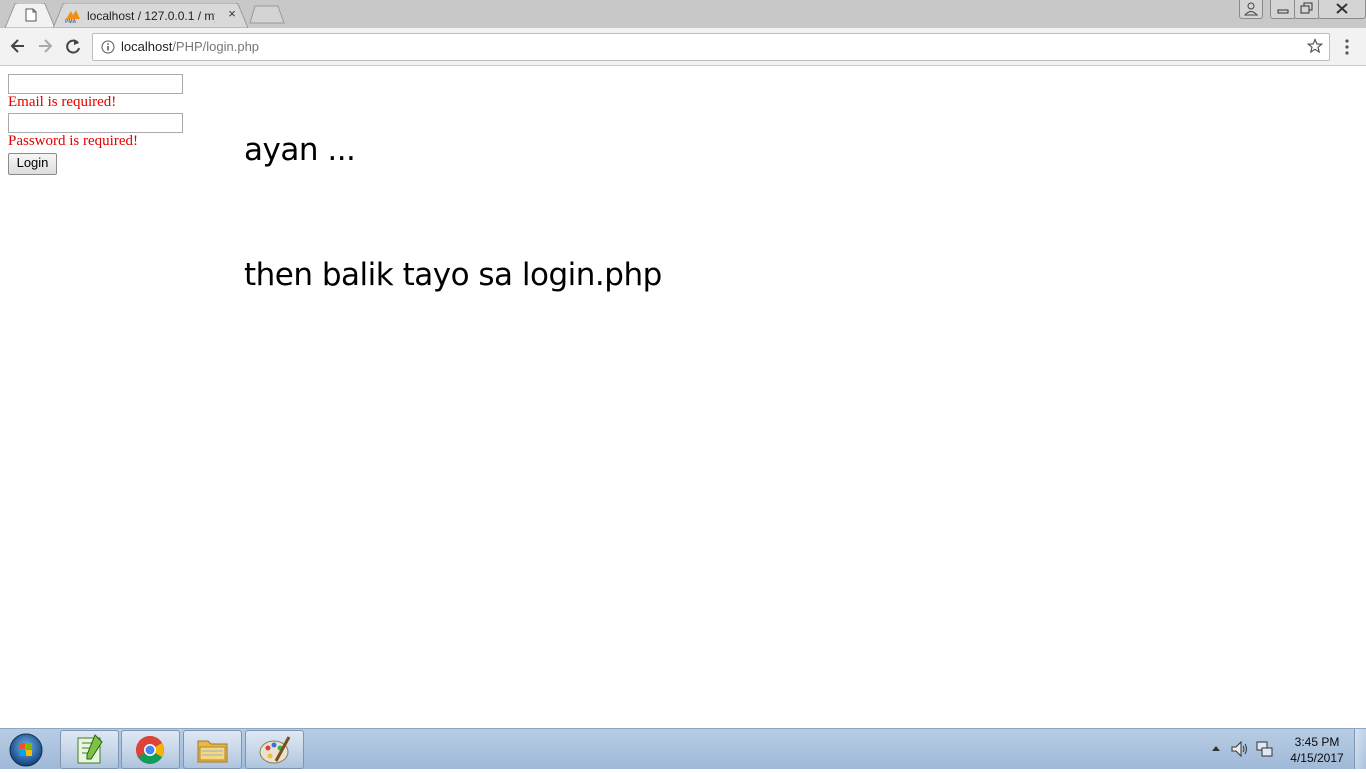 The image size is (1366, 773). I want to click on password-field, so click(95, 123).